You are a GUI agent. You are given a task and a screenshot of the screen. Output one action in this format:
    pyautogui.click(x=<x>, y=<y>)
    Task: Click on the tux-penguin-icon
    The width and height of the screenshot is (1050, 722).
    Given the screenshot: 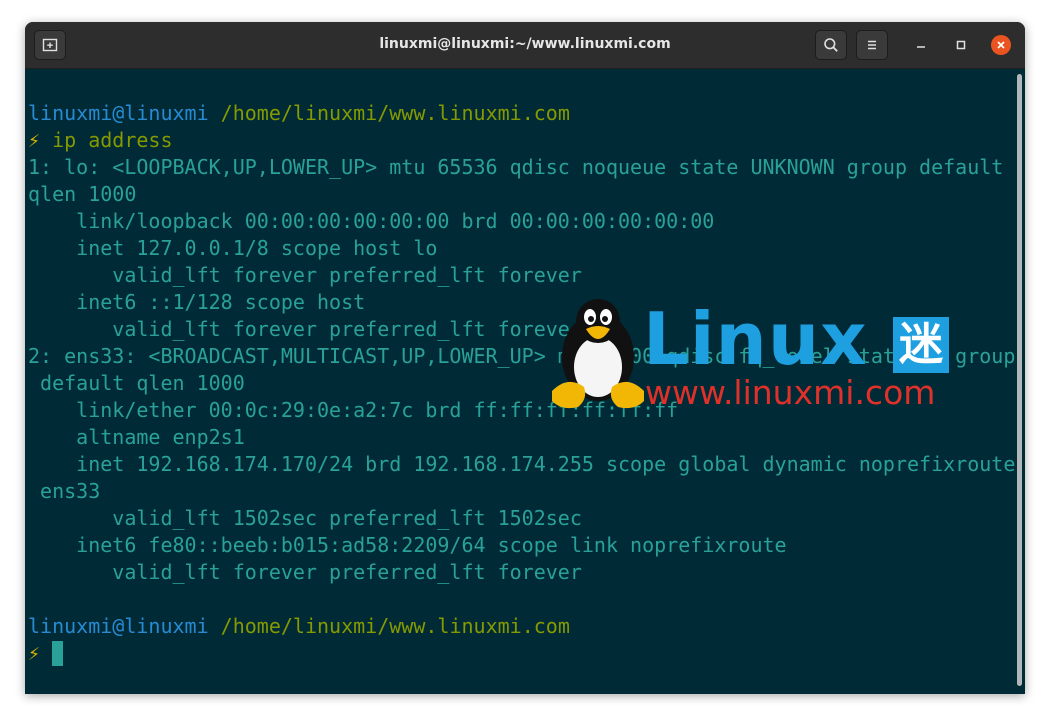 What is the action you would take?
    pyautogui.click(x=598, y=354)
    